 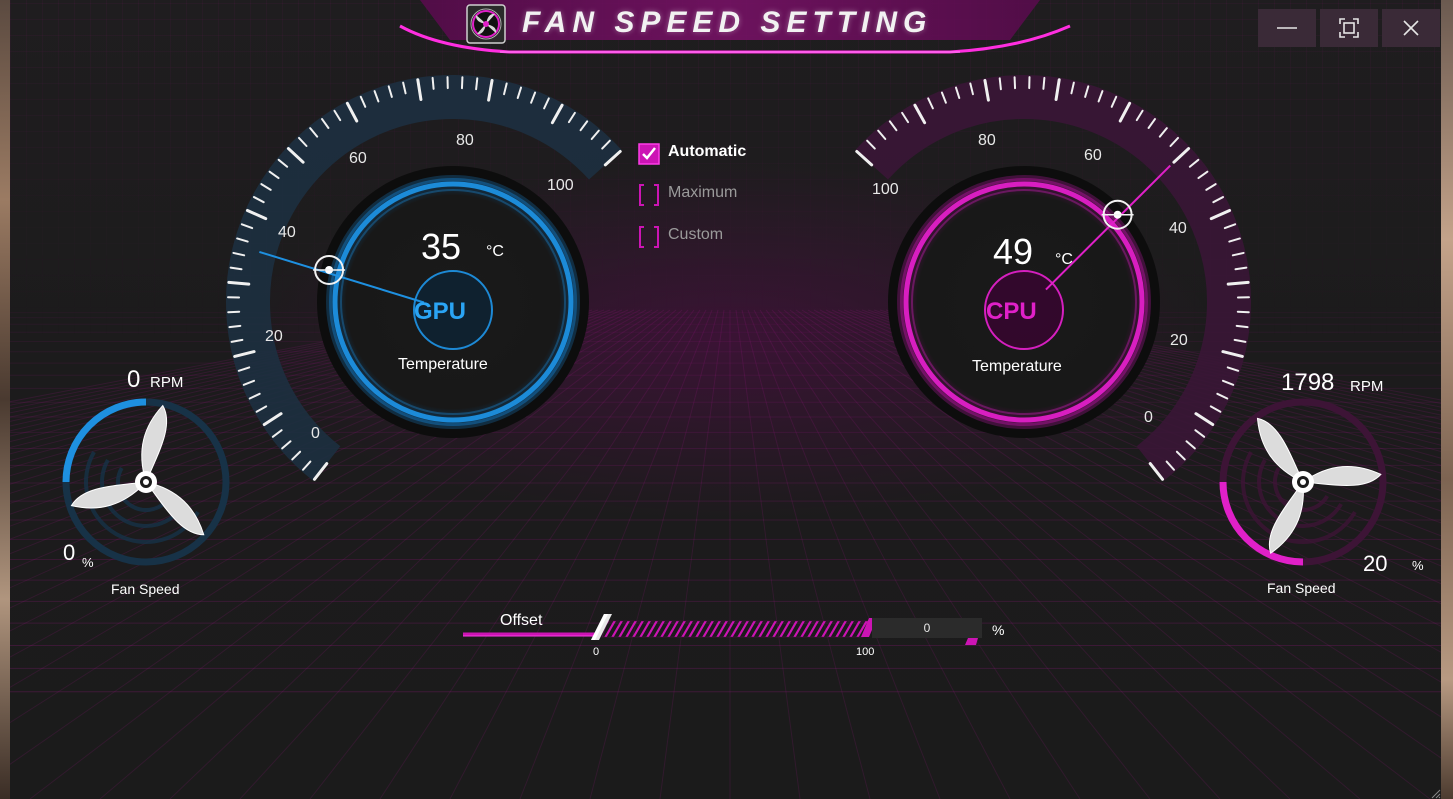 What do you see at coordinates (1367, 386) in the screenshot?
I see `cpu-fan-rpm-unit: RPM` at bounding box center [1367, 386].